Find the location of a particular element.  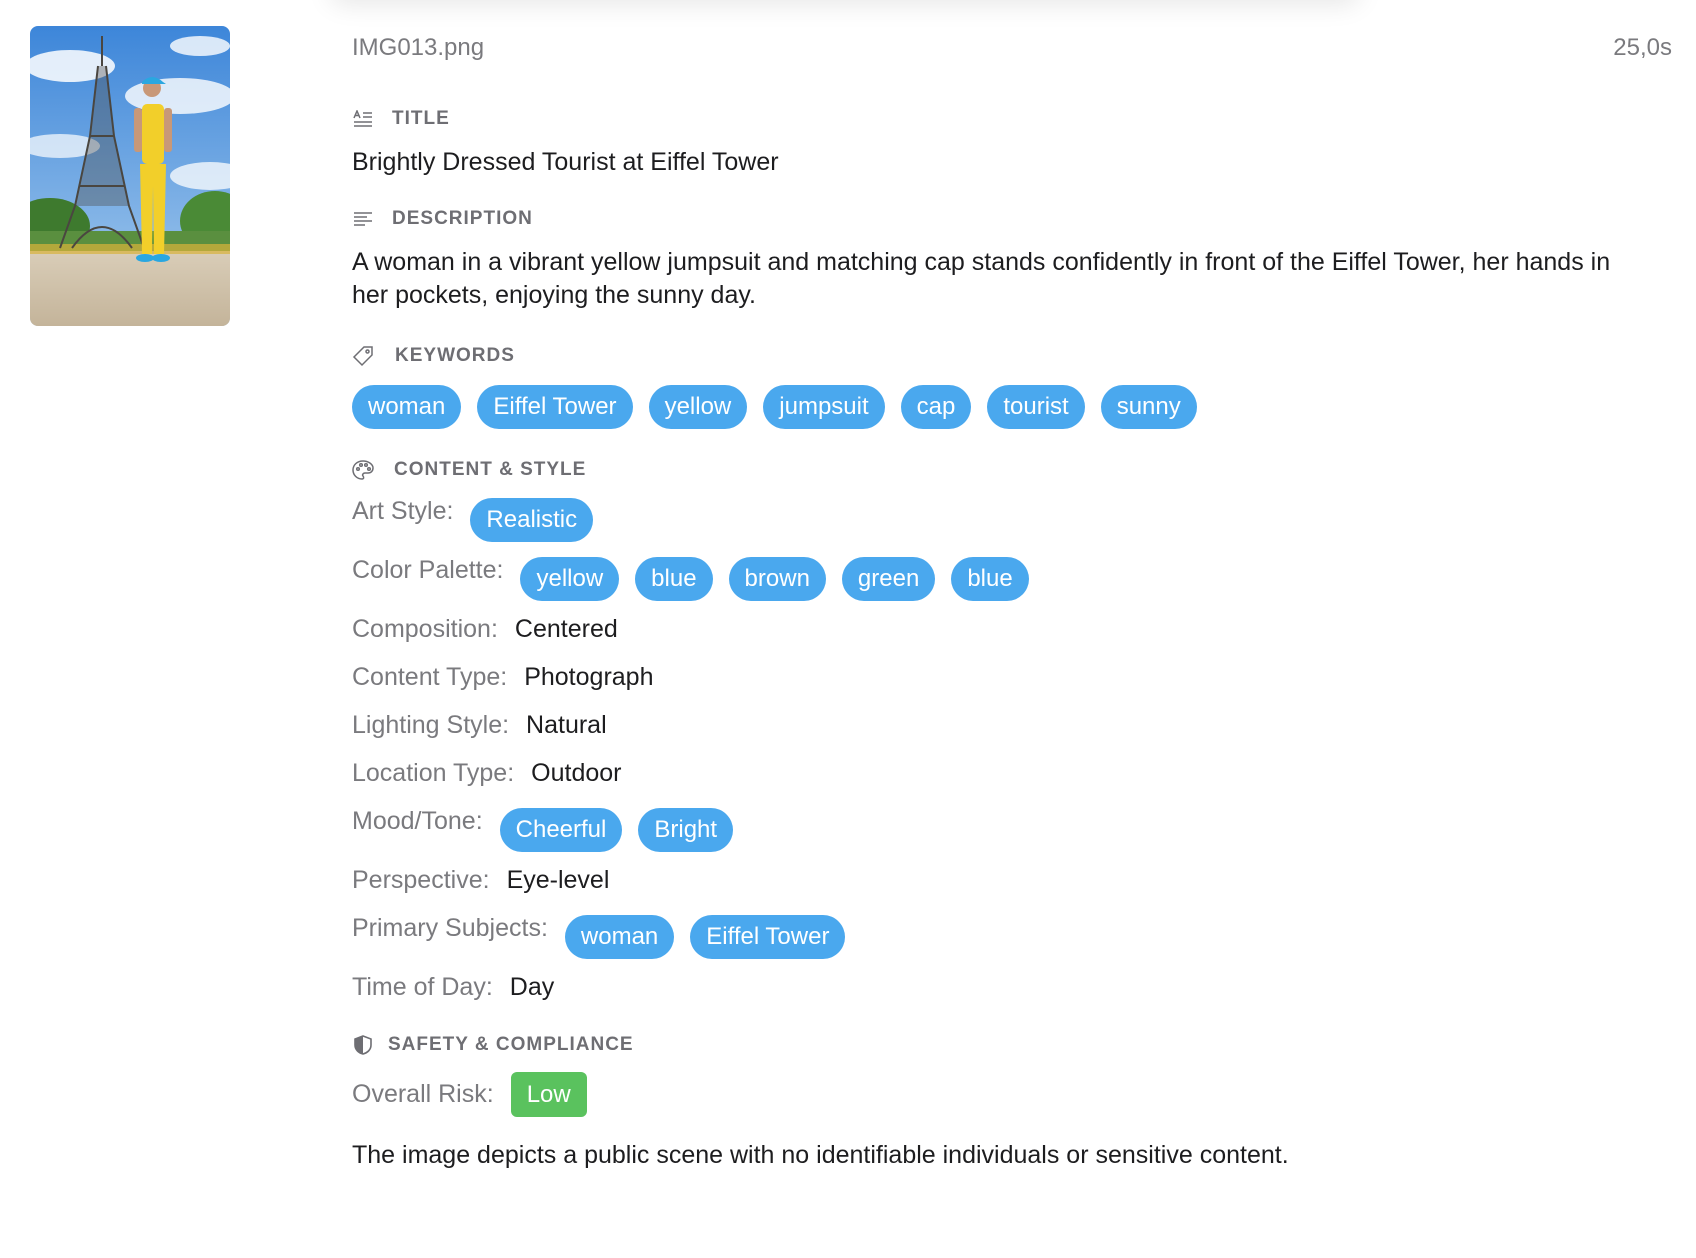

time-of-day-label: Time of Day: is located at coordinates (422, 987).